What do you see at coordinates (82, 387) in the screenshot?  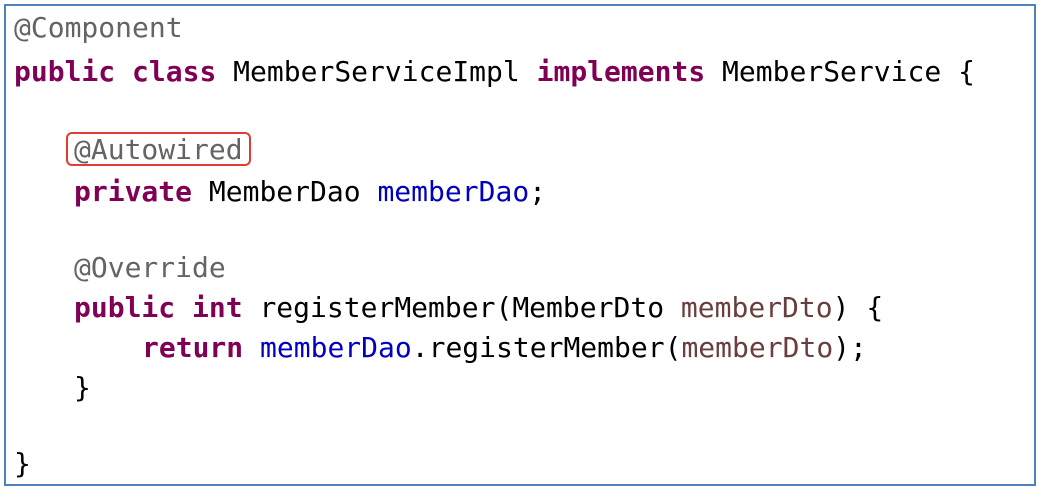 I see `method-brace-close: }` at bounding box center [82, 387].